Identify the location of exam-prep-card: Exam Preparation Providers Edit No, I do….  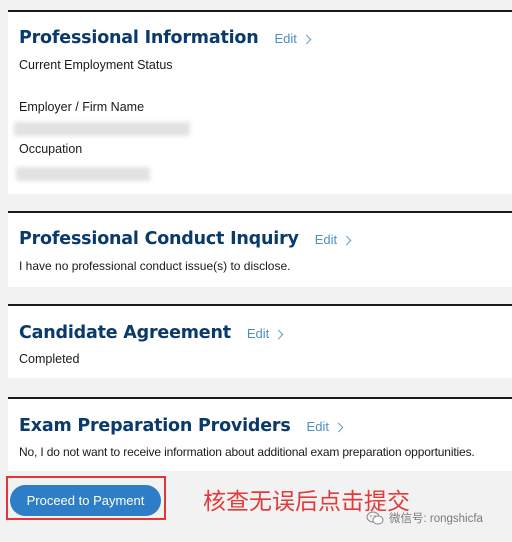
(260, 434).